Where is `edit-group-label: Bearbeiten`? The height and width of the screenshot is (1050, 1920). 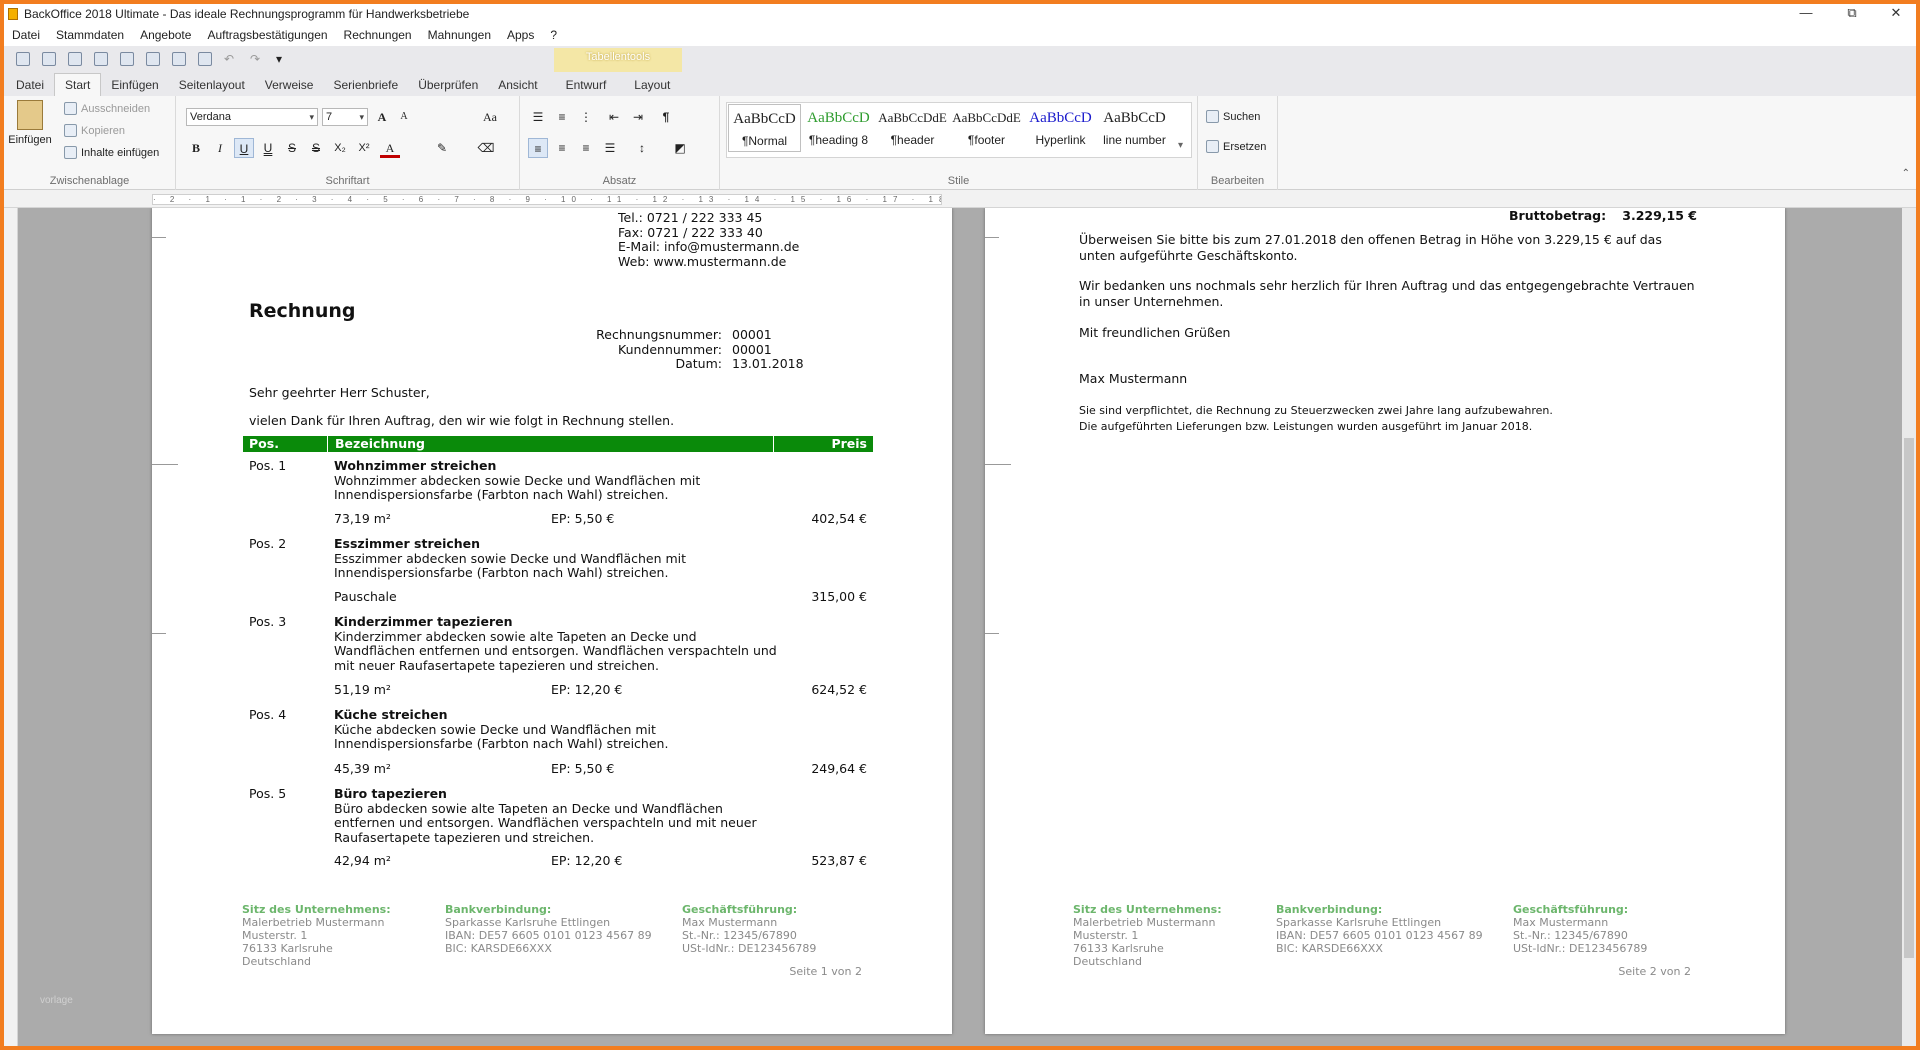 edit-group-label: Bearbeiten is located at coordinates (1237, 181).